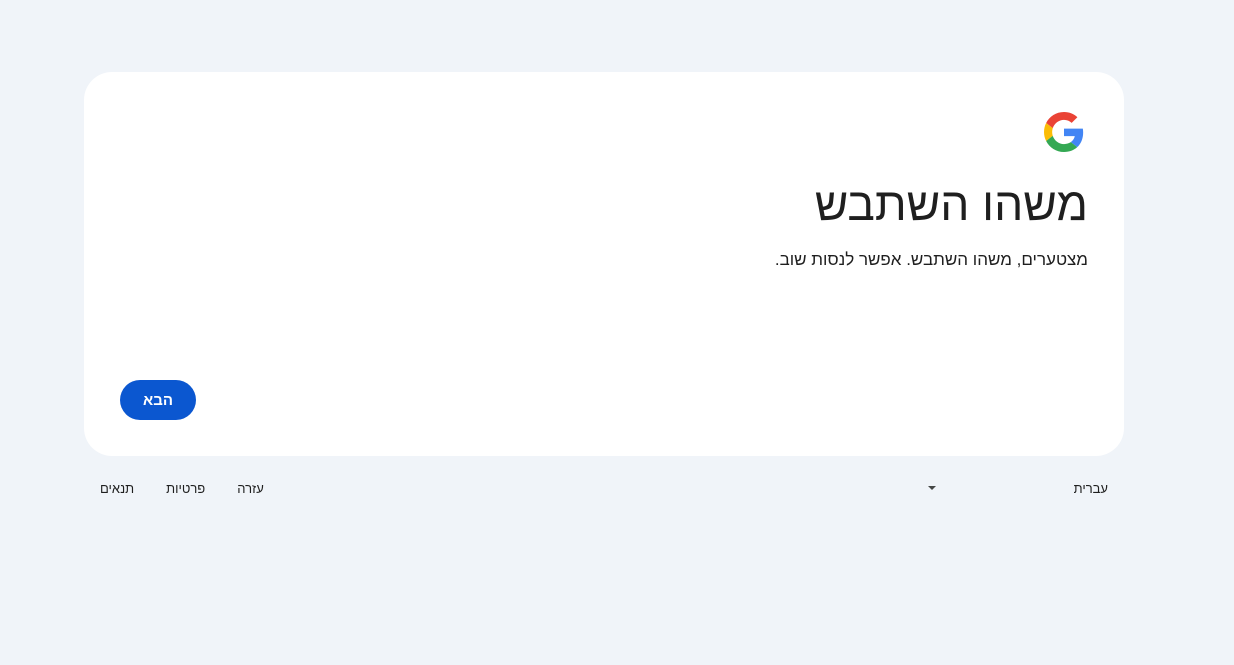 This screenshot has width=1234, height=665. Describe the element at coordinates (931, 259) in the screenshot. I see `error-message: מצטערים, משהו השתבש. אפשר לנסות שוב.` at that location.